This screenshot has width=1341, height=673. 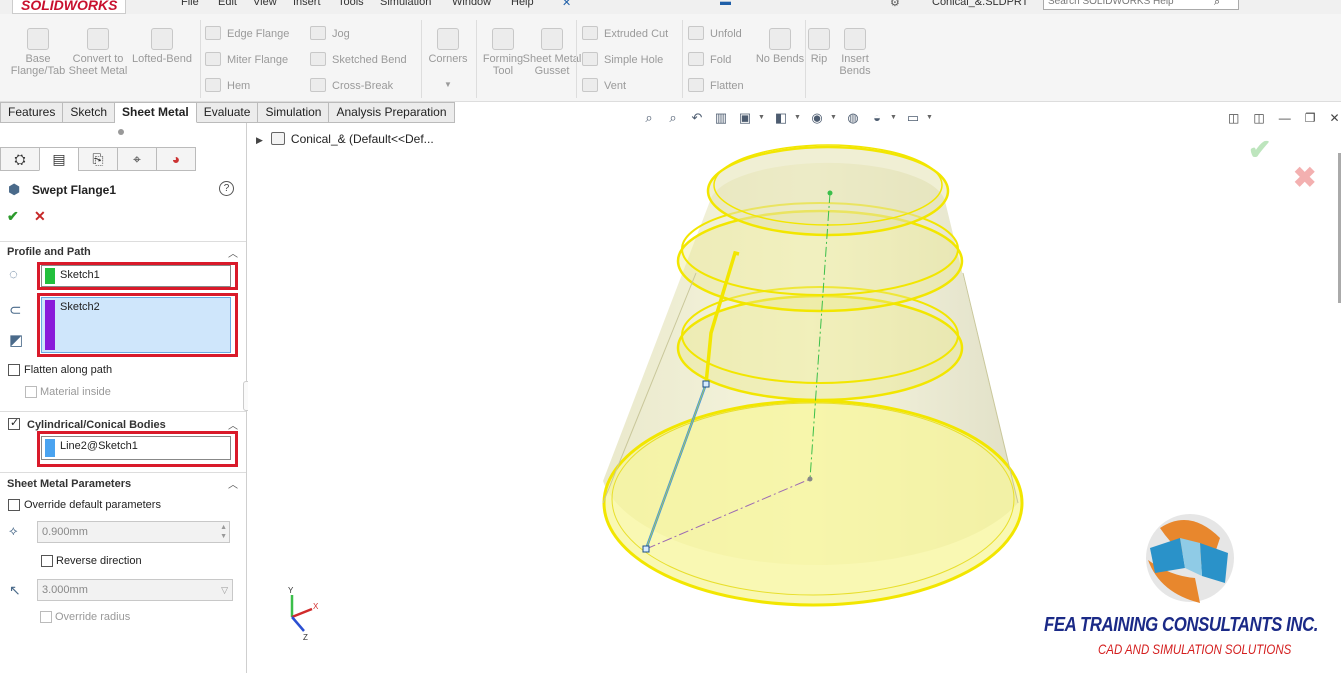 What do you see at coordinates (358, 60) in the screenshot?
I see `sketched-bend-button: Sketched Bend` at bounding box center [358, 60].